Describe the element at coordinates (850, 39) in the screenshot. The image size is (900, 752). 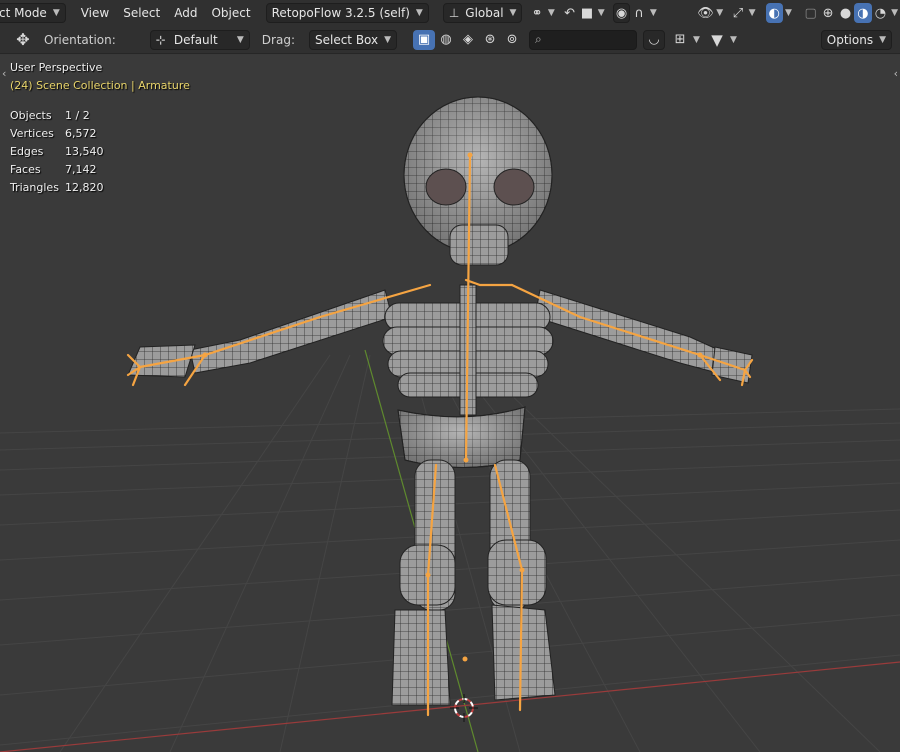
I see `options-label: Options` at that location.